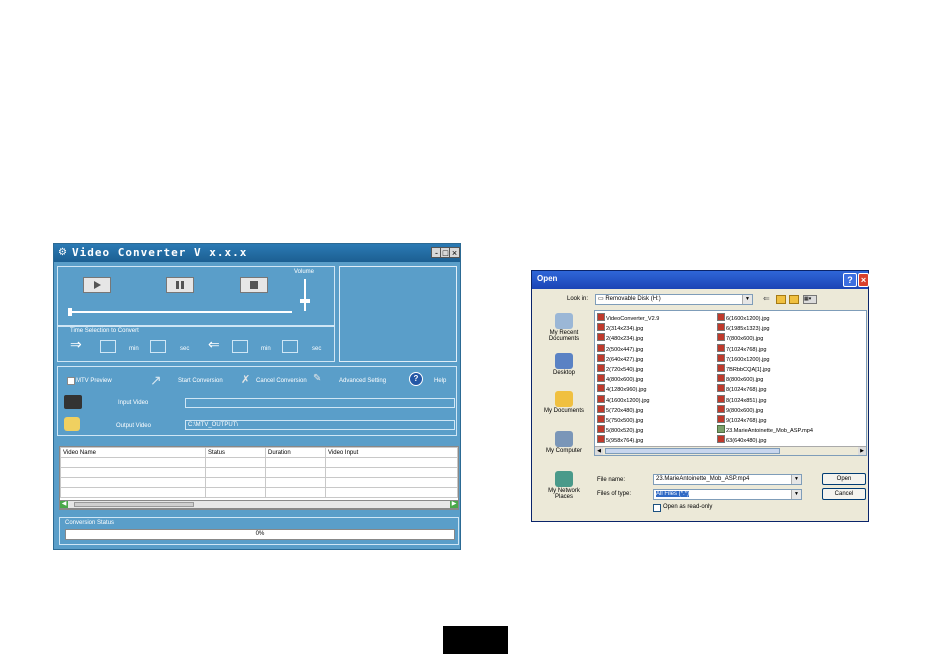 Image resolution: width=950 pixels, height=654 pixels. Describe the element at coordinates (765, 429) in the screenshot. I see `file-item: 23.MarieAntoinette_Mob_ASP.mp4` at that location.